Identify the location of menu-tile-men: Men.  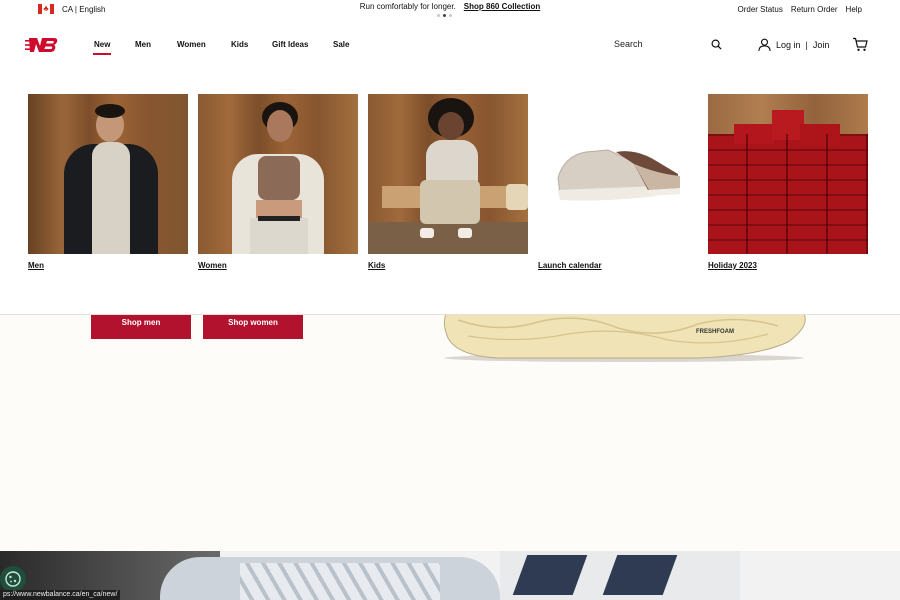
(108, 182).